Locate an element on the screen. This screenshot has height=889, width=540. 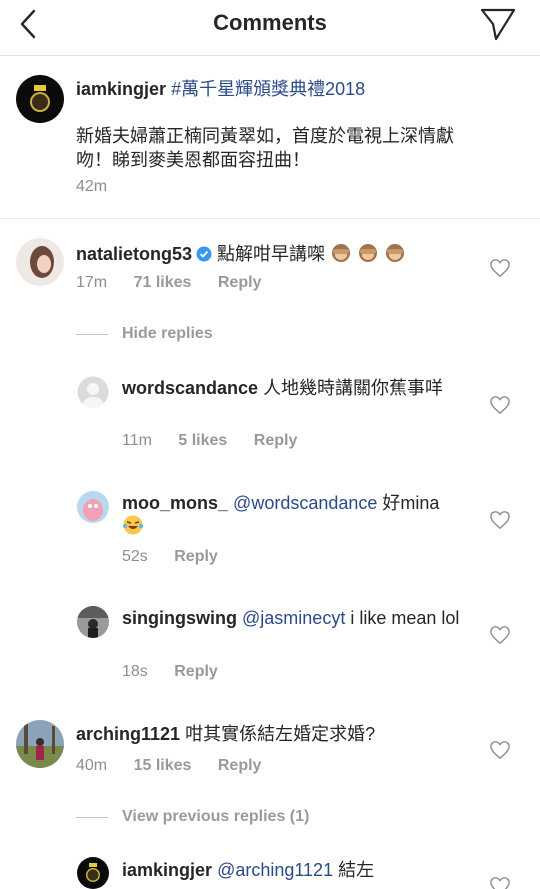
comment-timestamp: 40m is located at coordinates (92, 765).